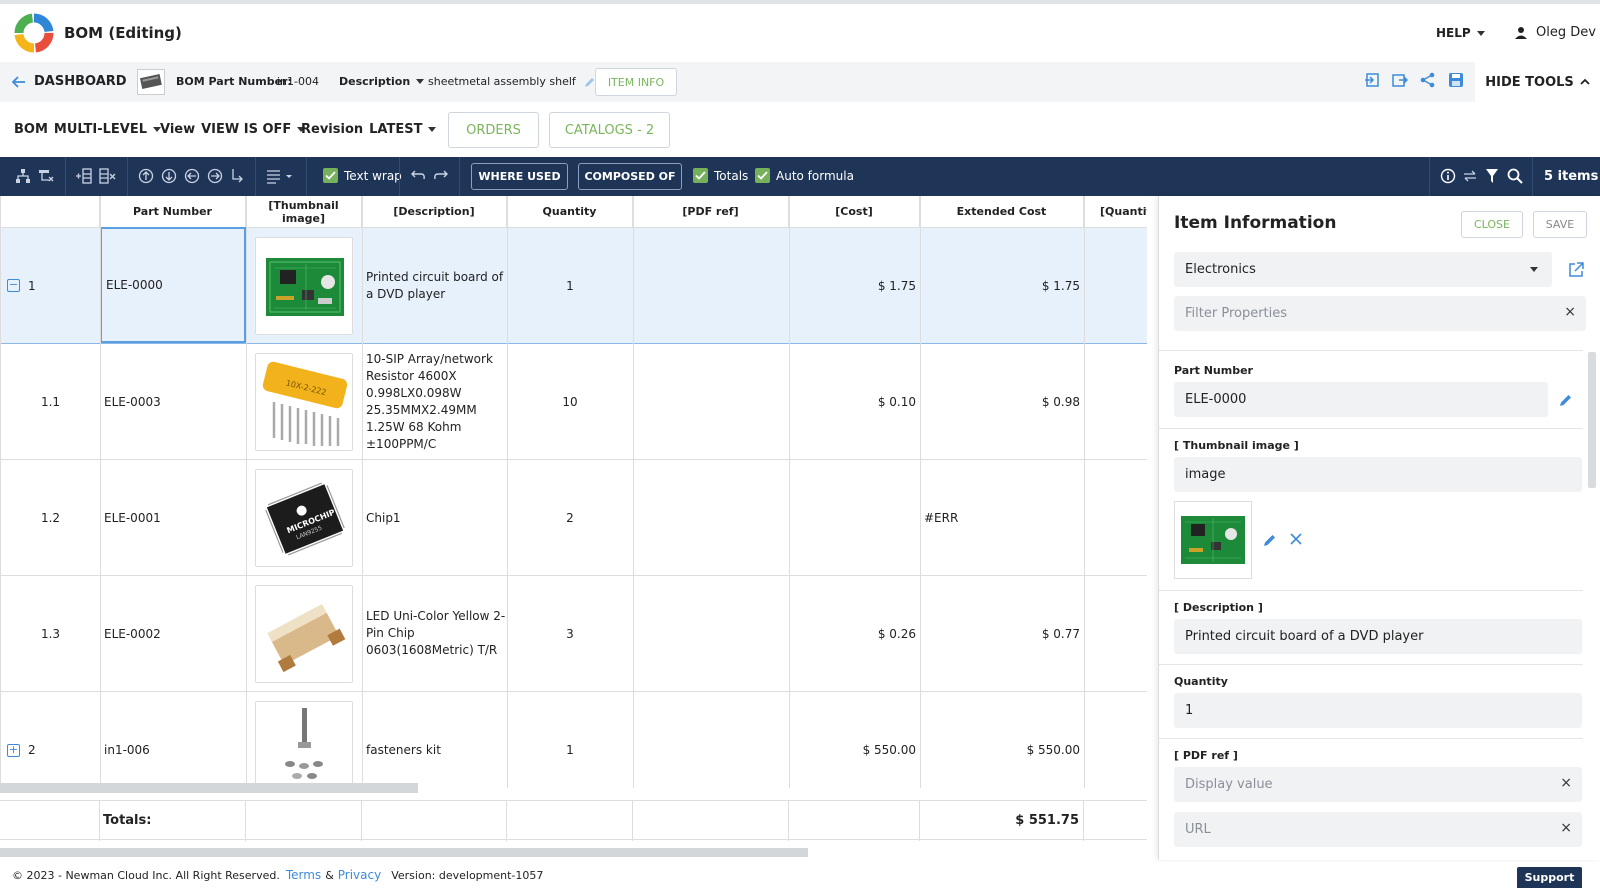 This screenshot has height=888, width=1600. I want to click on move-up-icon, so click(146, 176).